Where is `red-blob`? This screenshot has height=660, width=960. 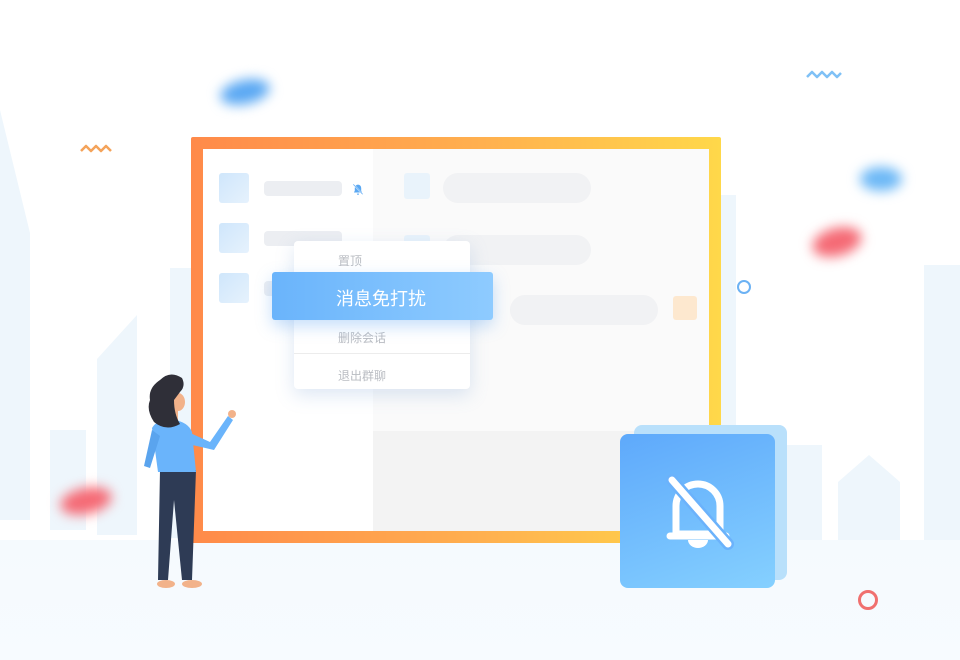 red-blob is located at coordinates (837, 242).